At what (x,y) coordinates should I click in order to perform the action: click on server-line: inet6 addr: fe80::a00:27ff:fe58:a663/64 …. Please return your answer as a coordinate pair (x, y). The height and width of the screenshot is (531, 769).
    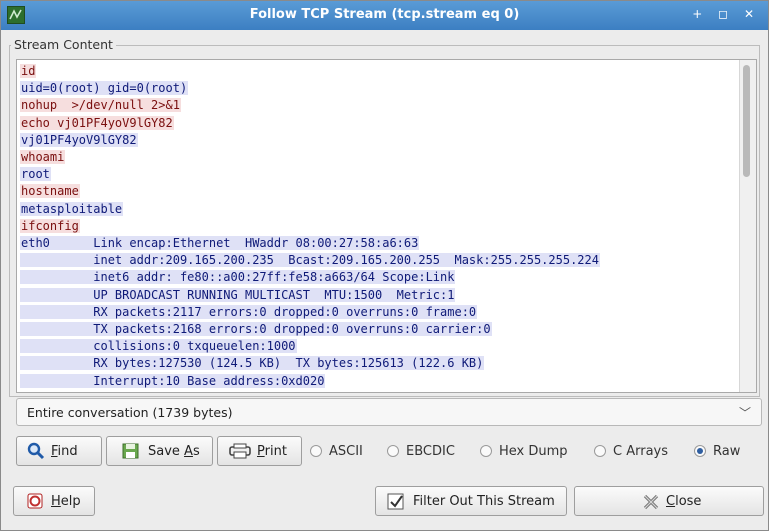
    Looking at the image, I should click on (388, 277).